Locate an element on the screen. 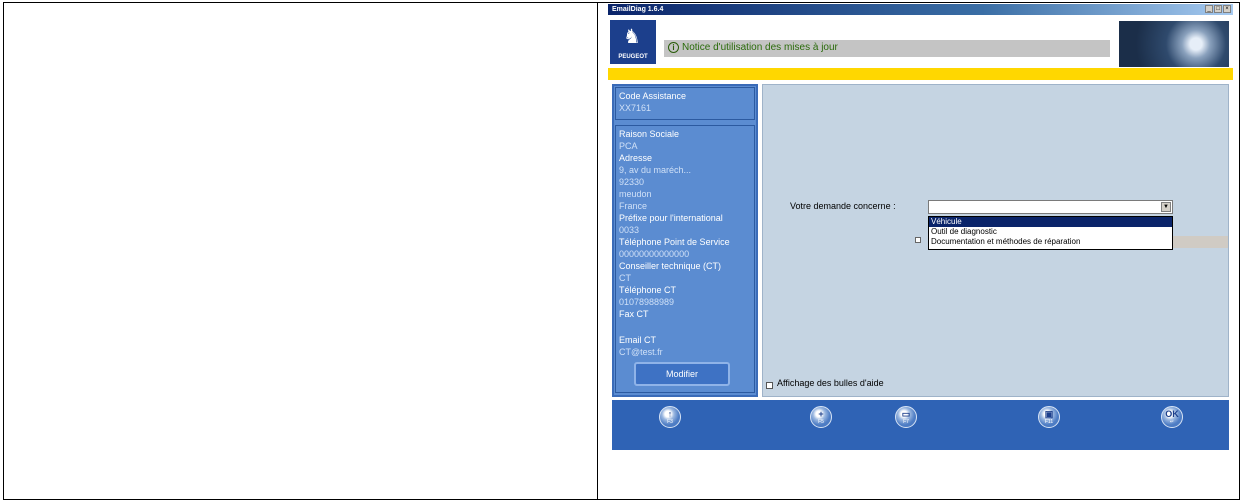 This screenshot has width=1244, height=504. f5-key-label: F5 is located at coordinates (821, 422).